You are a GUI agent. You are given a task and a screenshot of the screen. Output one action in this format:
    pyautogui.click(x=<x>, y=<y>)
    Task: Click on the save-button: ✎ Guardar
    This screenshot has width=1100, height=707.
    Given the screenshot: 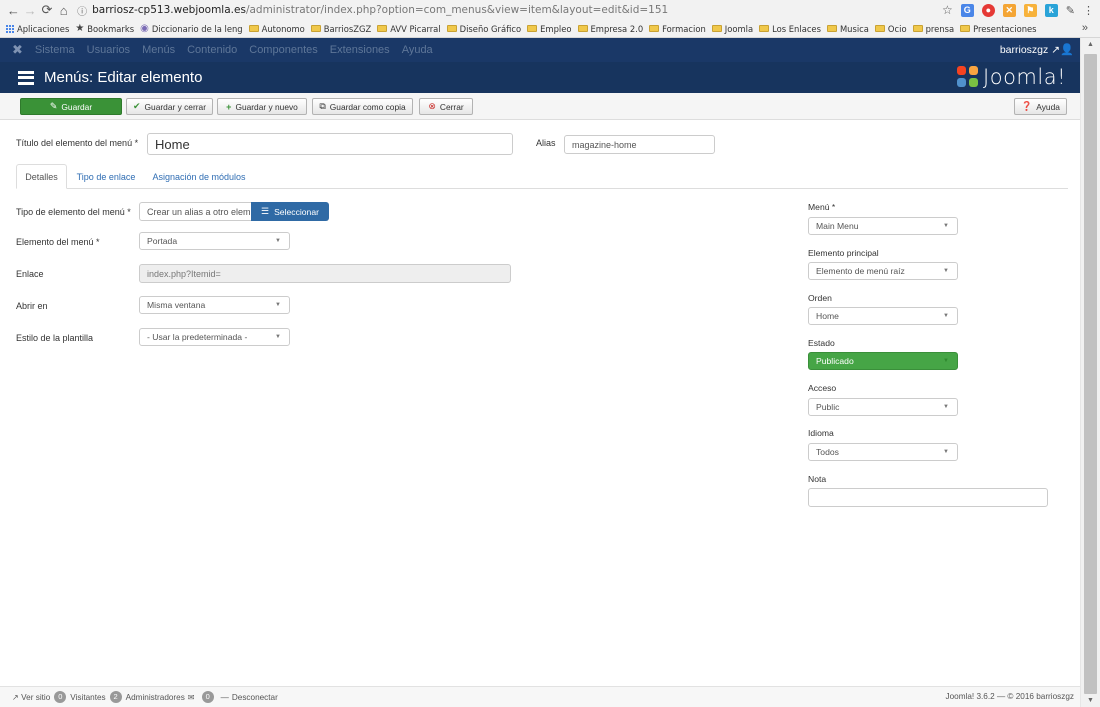 What is the action you would take?
    pyautogui.click(x=71, y=106)
    